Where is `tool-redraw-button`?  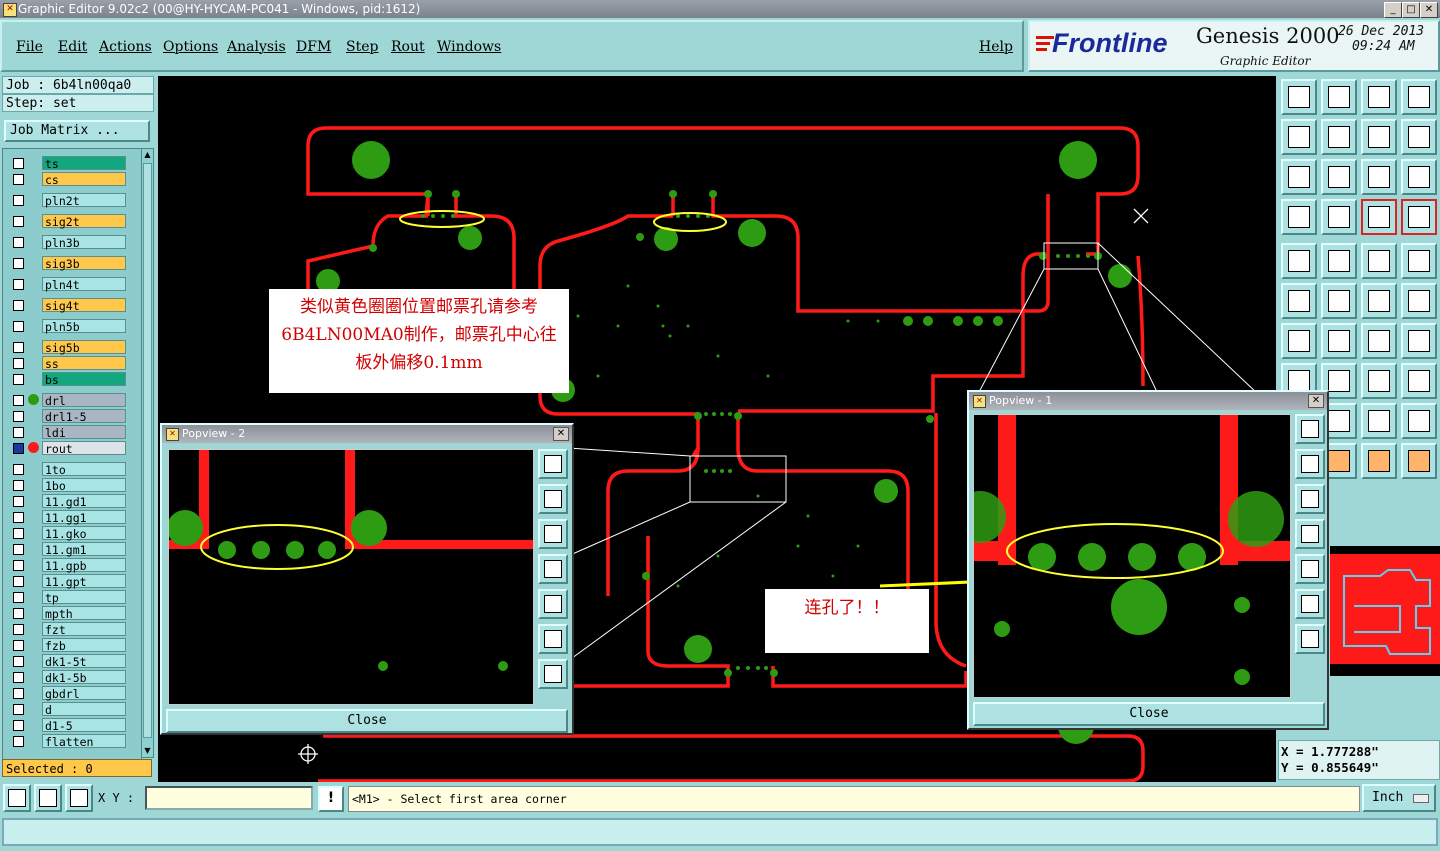 tool-redraw-button is located at coordinates (1419, 137).